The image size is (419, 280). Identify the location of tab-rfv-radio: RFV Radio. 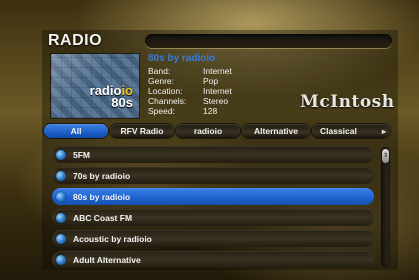
(142, 131).